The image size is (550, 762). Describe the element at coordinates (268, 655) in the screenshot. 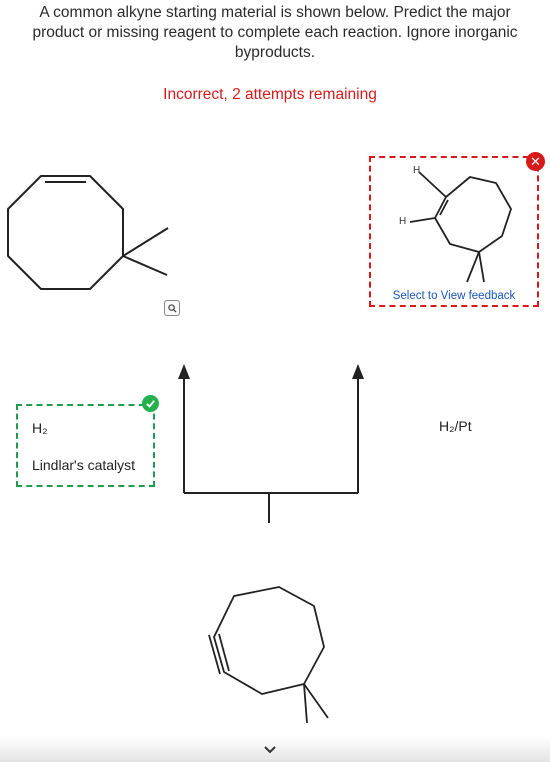

I see `starting-material-structure` at that location.